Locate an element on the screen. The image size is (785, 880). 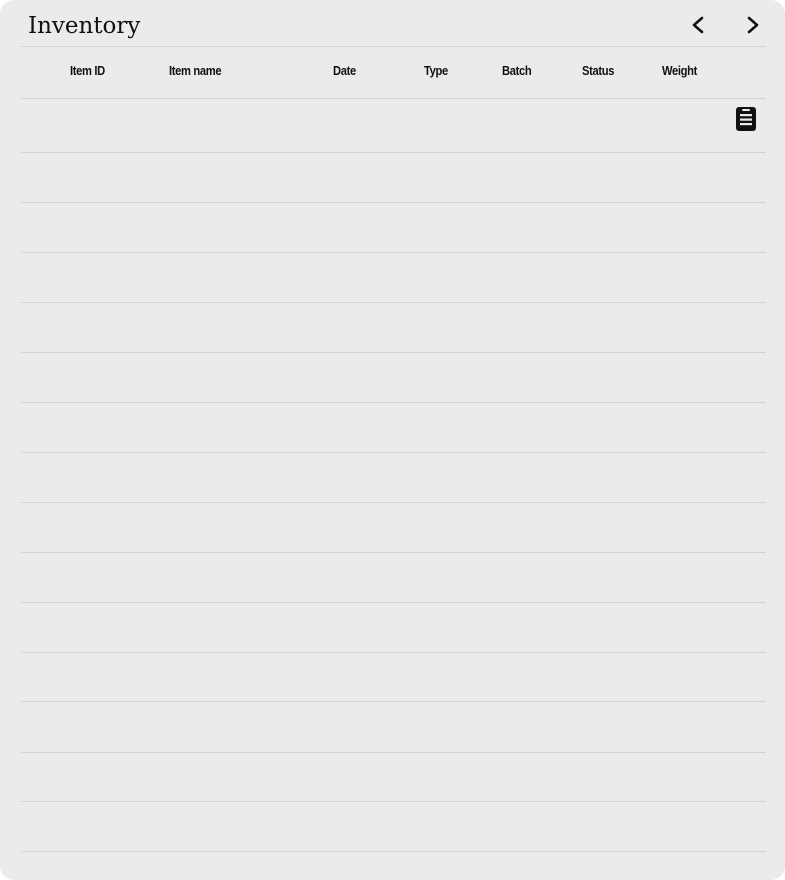
header-divider is located at coordinates (393, 46).